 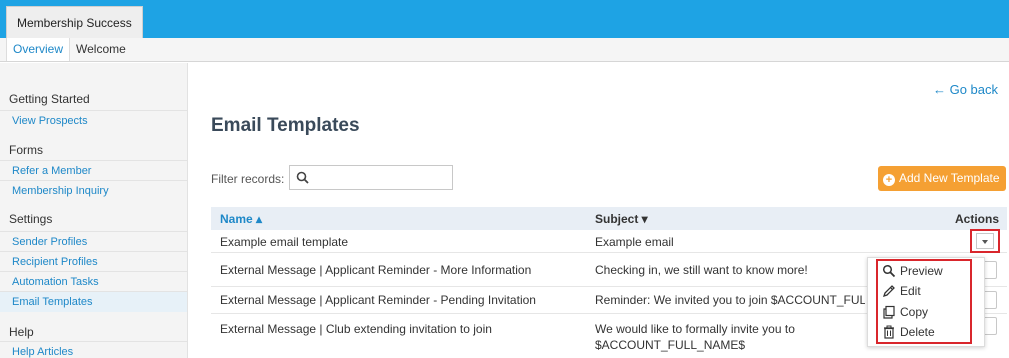 What do you see at coordinates (93, 281) in the screenshot?
I see `sidebar-item-automation-tasks: Automation Tasks` at bounding box center [93, 281].